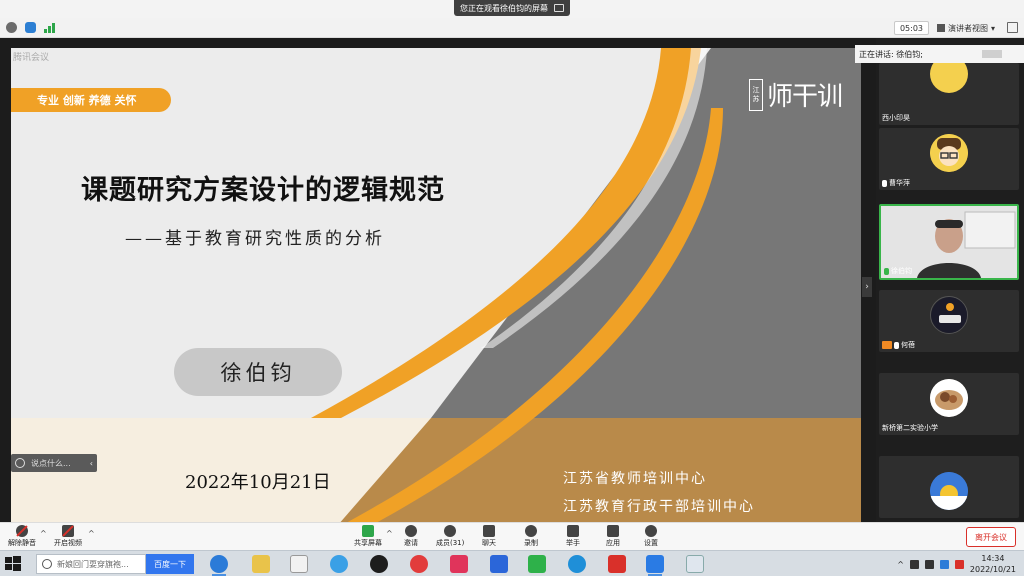  What do you see at coordinates (91, 463) in the screenshot?
I see `chevron-left-icon: ‹` at bounding box center [91, 463].